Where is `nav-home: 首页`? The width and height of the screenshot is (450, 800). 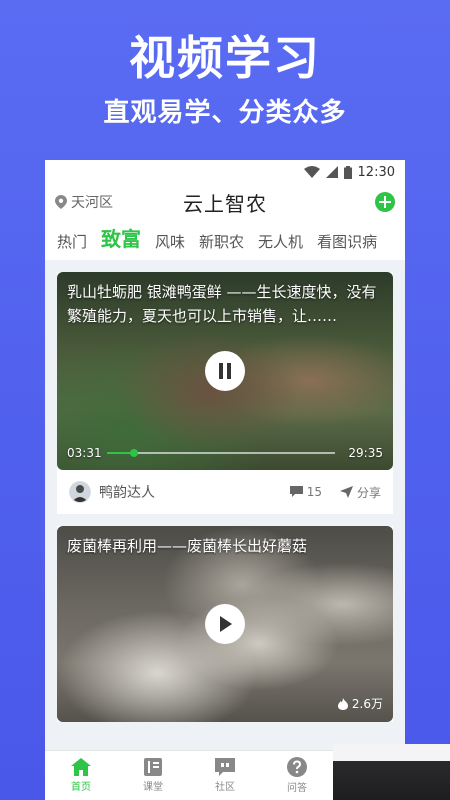
nav-home: 首页 is located at coordinates (81, 775).